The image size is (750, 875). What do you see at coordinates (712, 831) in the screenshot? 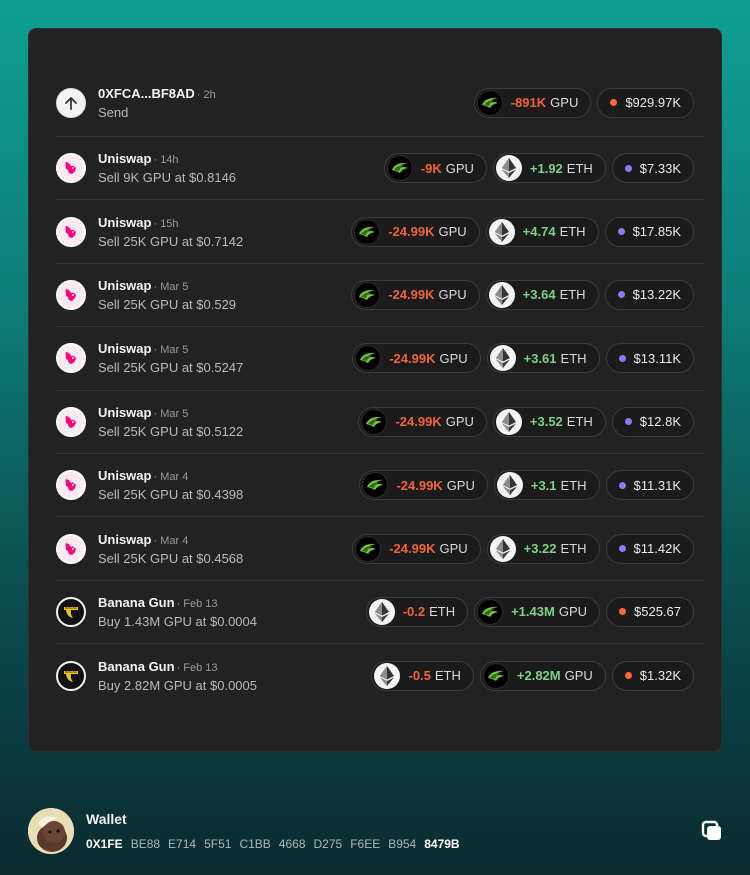
I see `copy-icon` at bounding box center [712, 831].